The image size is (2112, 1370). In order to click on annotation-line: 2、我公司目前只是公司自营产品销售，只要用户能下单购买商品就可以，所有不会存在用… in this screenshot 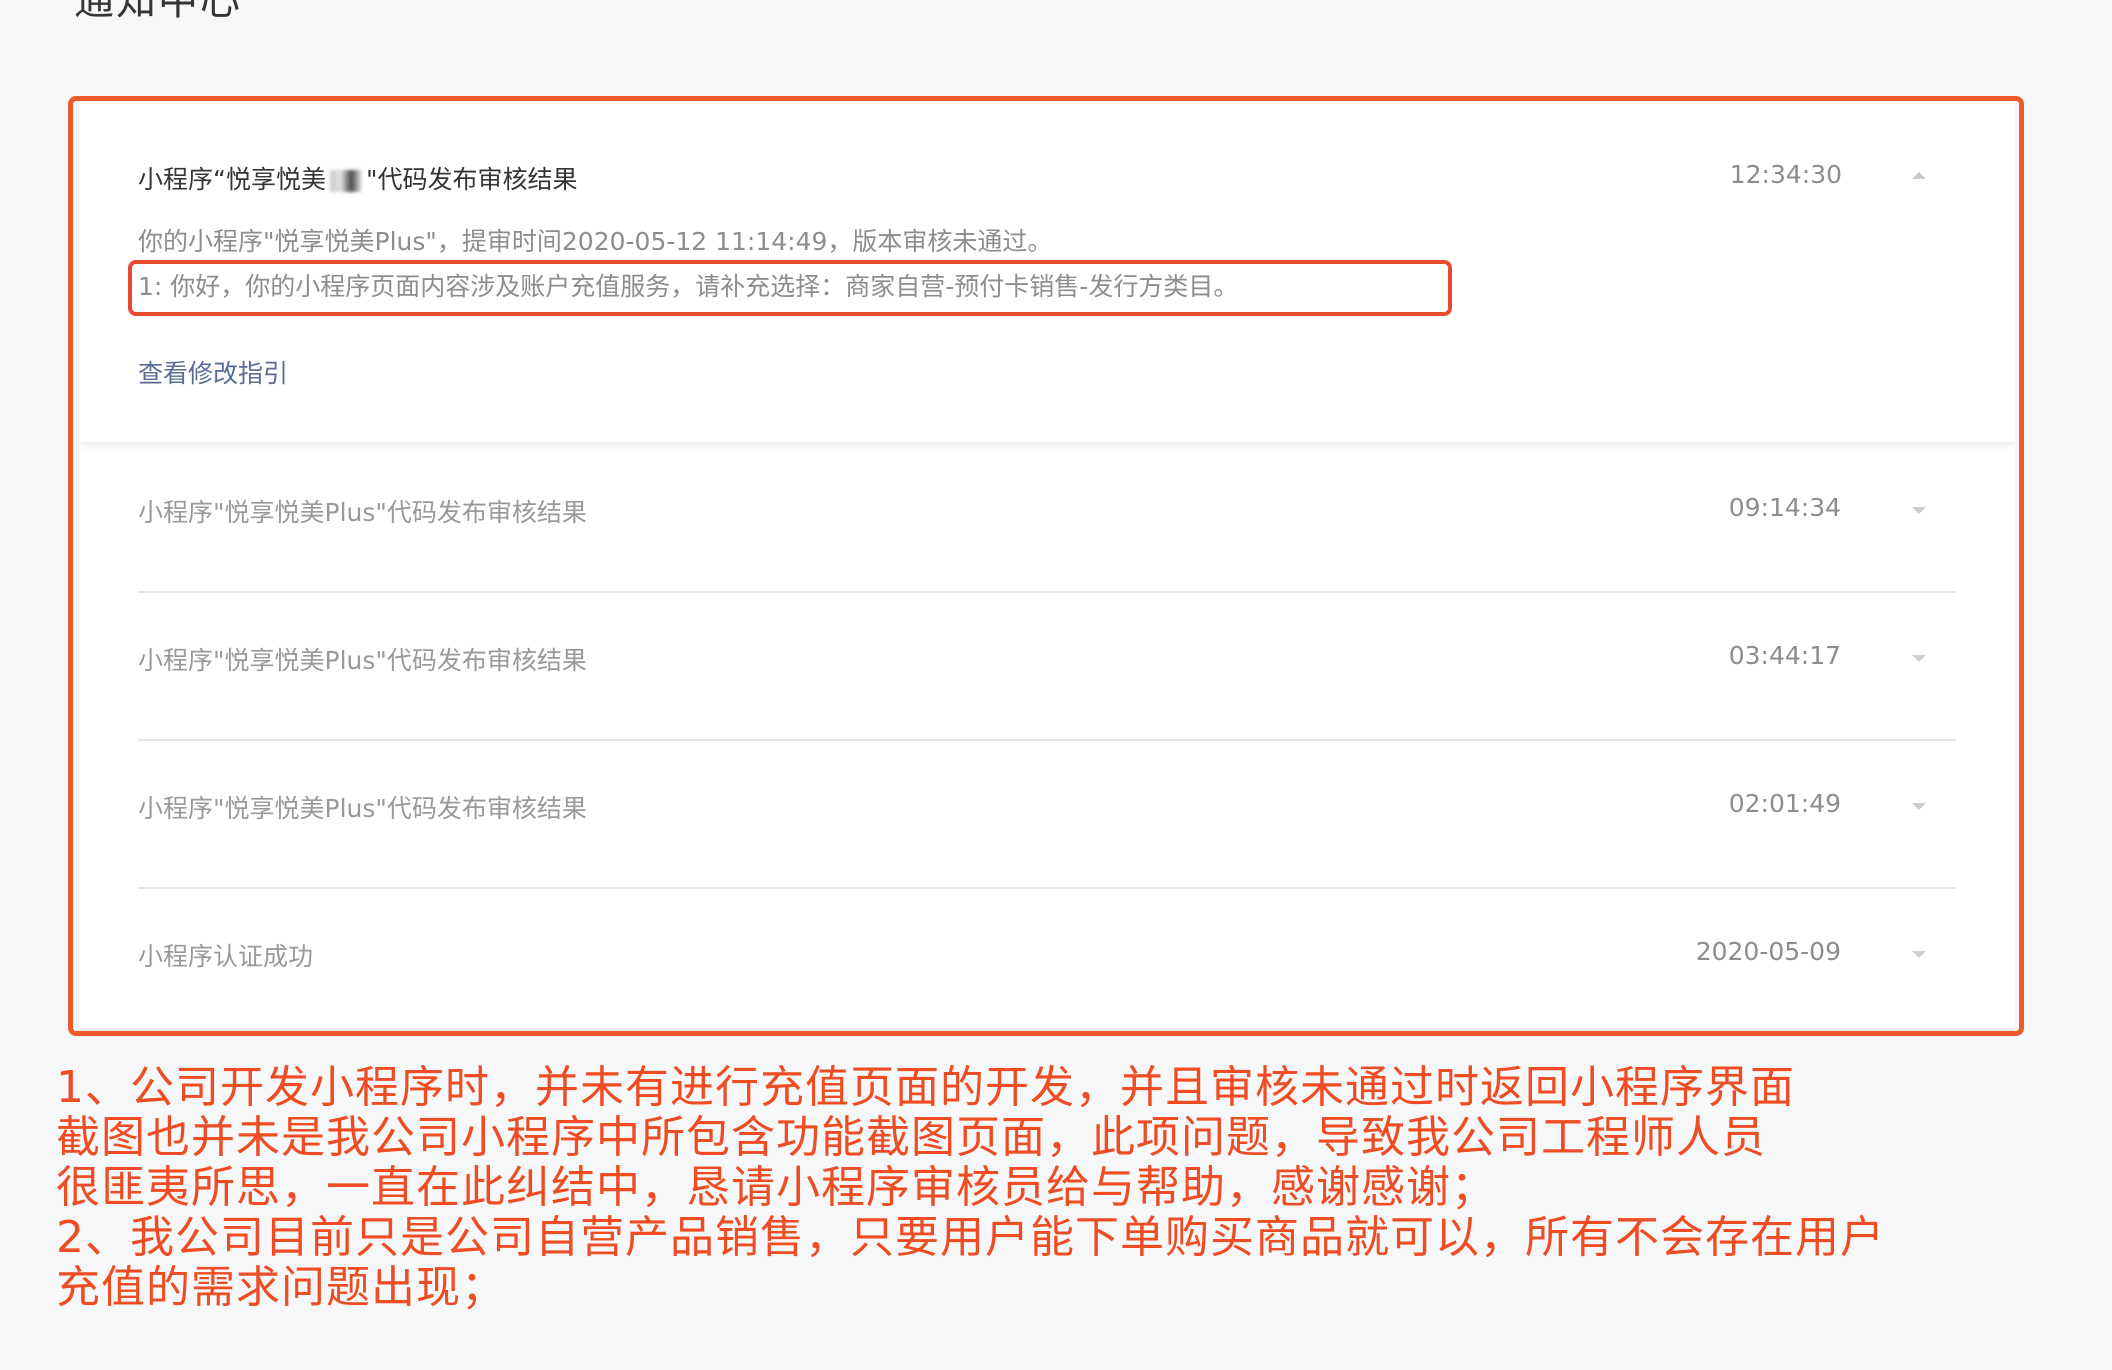, I will do `click(970, 1237)`.